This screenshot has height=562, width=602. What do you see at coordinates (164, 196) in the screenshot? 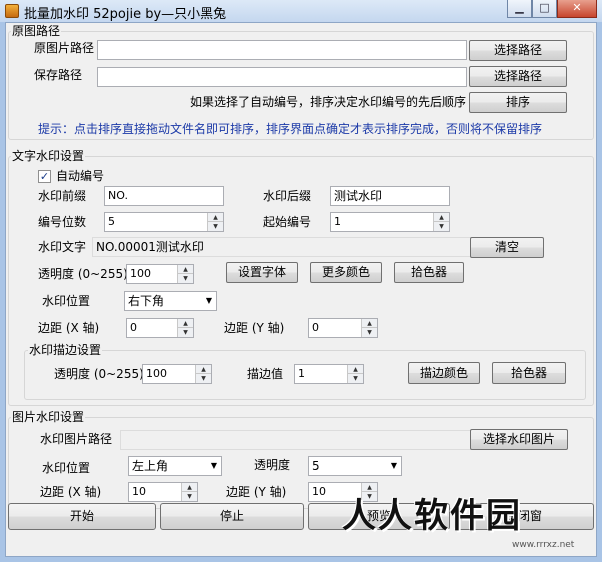
I see `prefix-input: NO.` at bounding box center [164, 196].